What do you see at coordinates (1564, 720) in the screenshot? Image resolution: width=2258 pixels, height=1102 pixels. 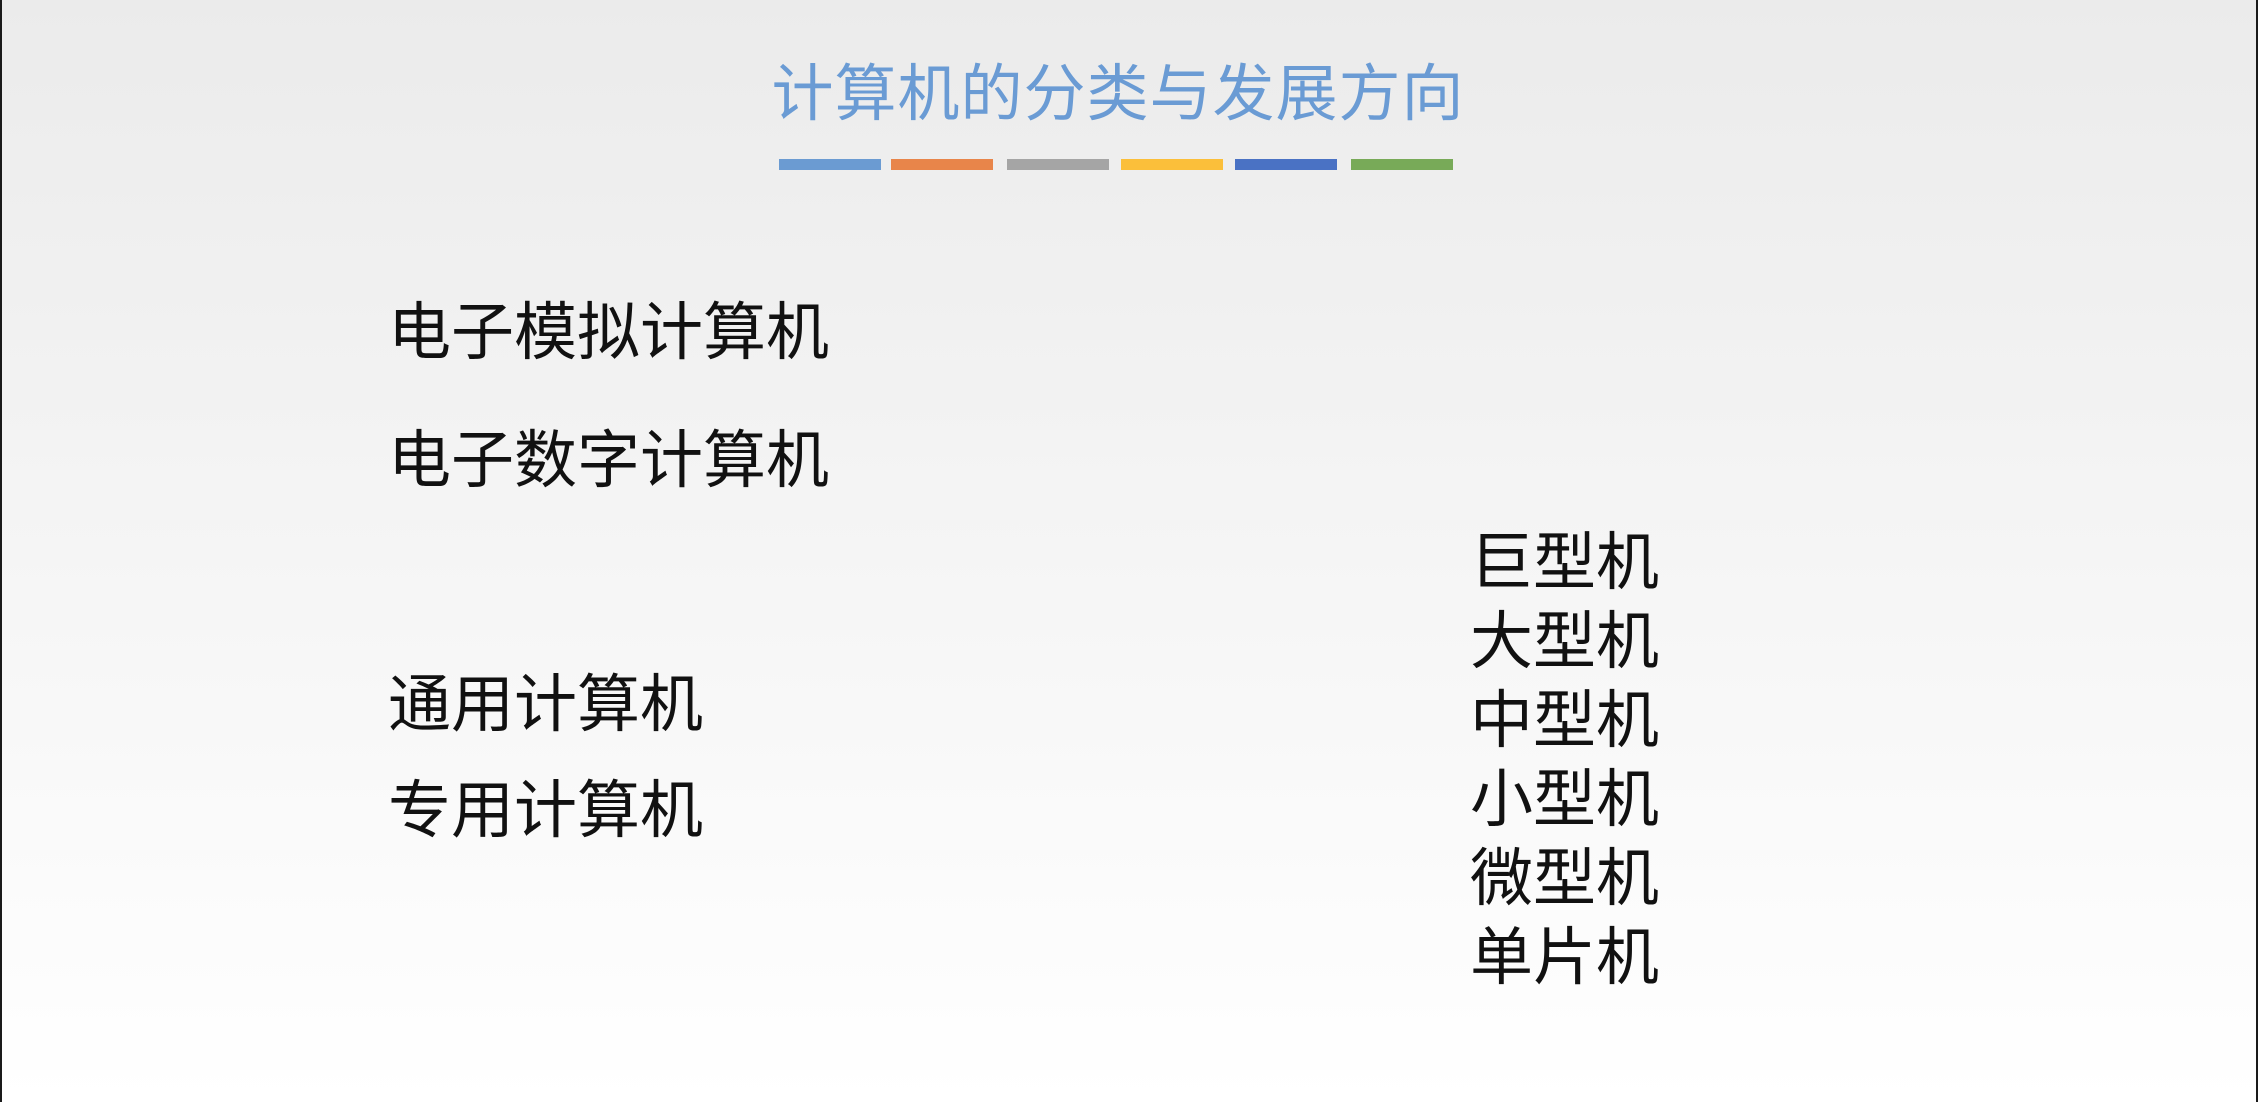 I see `type-midrange: 中型机` at bounding box center [1564, 720].